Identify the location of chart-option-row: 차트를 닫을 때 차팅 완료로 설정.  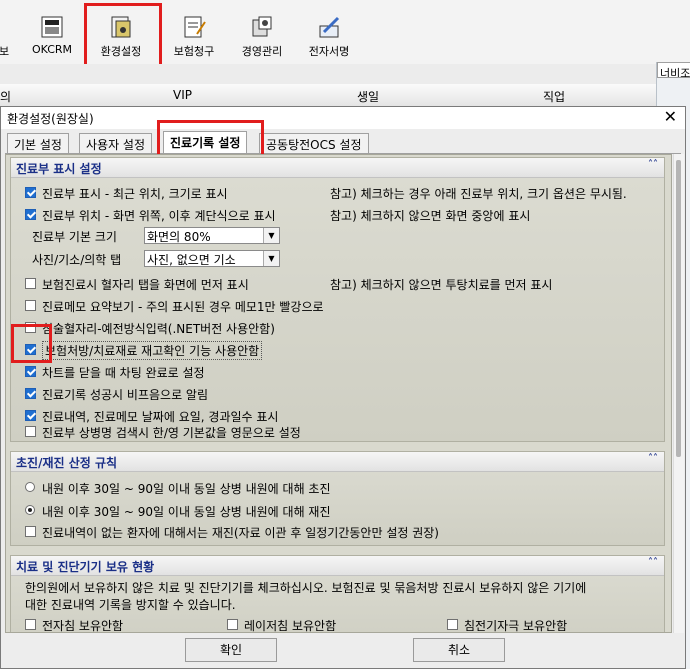
(340, 373).